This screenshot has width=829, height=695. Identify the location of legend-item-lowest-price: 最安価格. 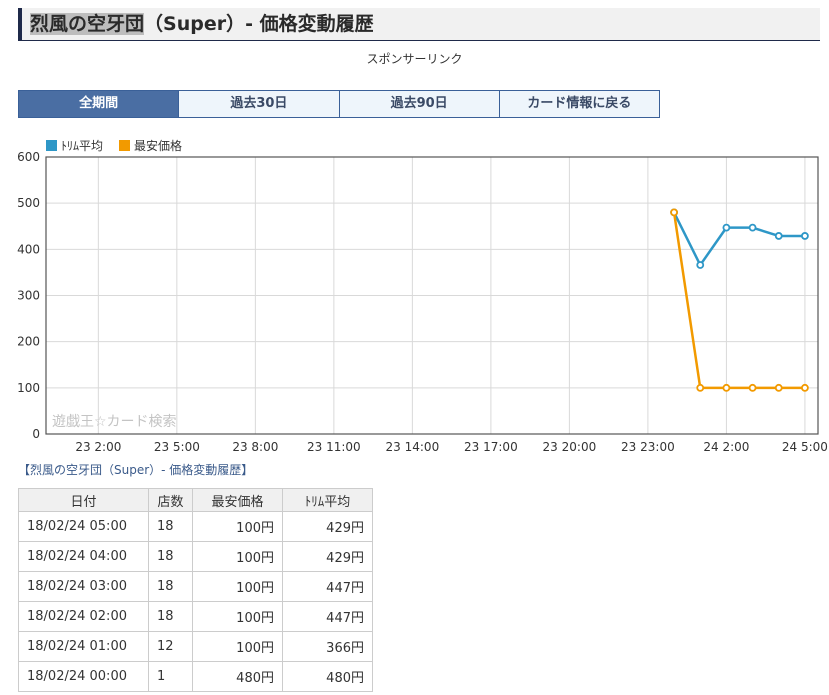
(150, 145).